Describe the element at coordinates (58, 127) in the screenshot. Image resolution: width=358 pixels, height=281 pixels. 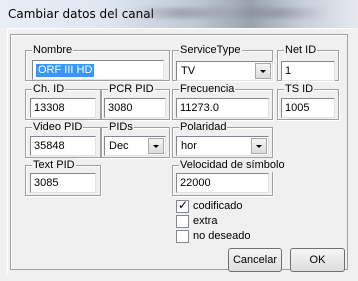
I see `video-pid-label: Video PID` at that location.